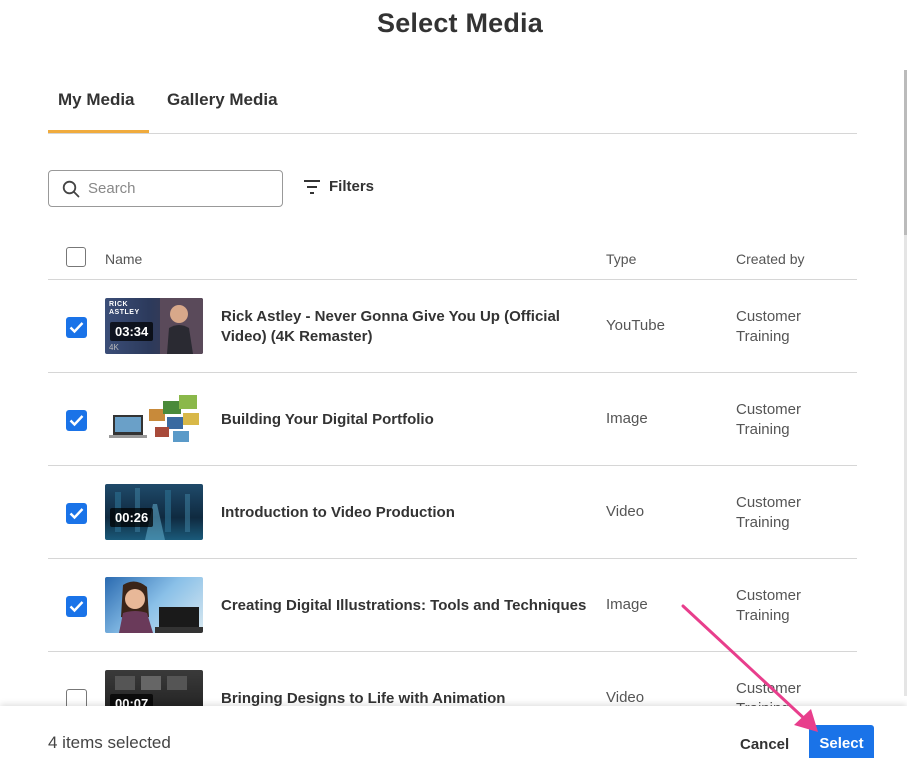 This screenshot has height=758, width=907. Describe the element at coordinates (132, 517) in the screenshot. I see `duration-badge: 00:26` at that location.